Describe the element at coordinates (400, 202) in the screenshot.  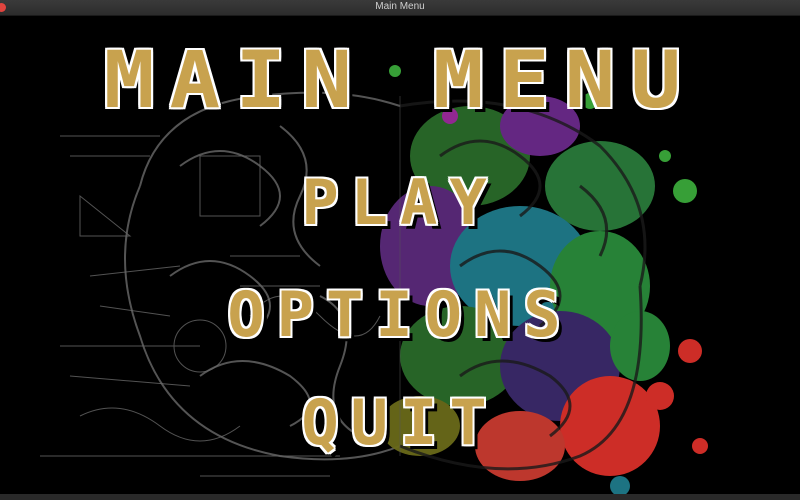
I see `play-button: PLAY` at that location.